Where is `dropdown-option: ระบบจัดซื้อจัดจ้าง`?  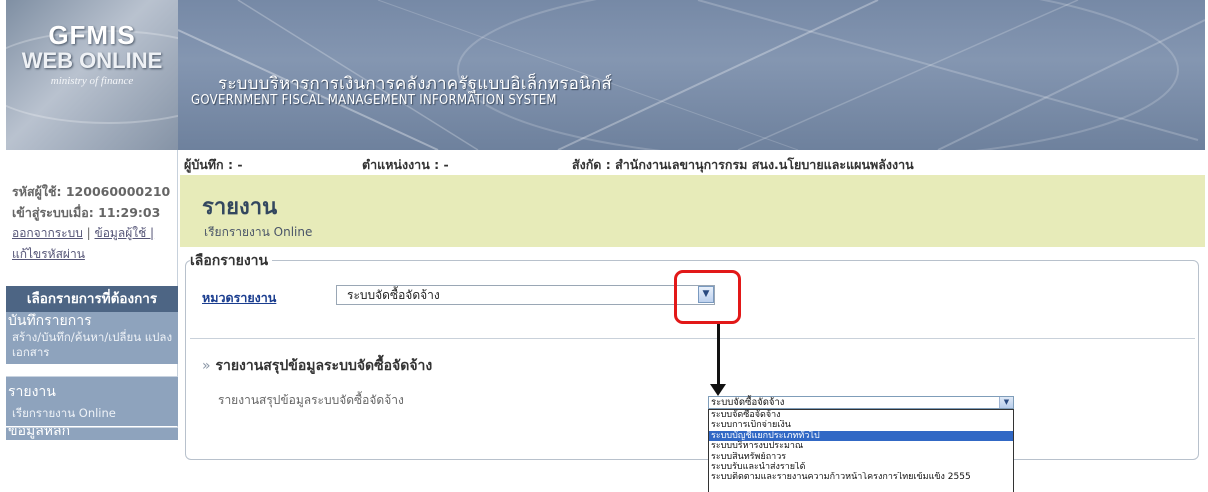 dropdown-option: ระบบจัดซื้อจัดจ้าง is located at coordinates (861, 415).